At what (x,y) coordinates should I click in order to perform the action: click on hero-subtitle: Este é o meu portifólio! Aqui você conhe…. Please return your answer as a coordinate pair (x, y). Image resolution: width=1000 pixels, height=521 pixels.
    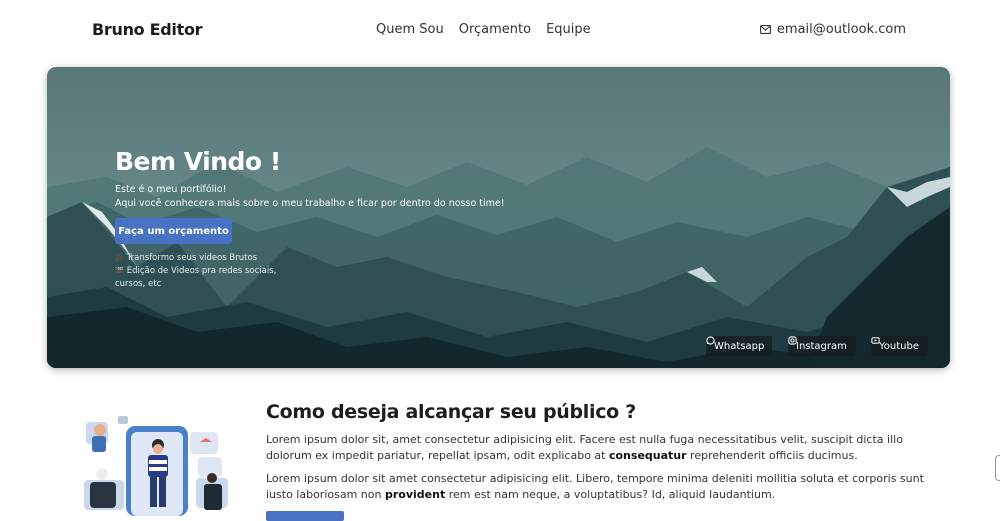
    Looking at the image, I should click on (310, 197).